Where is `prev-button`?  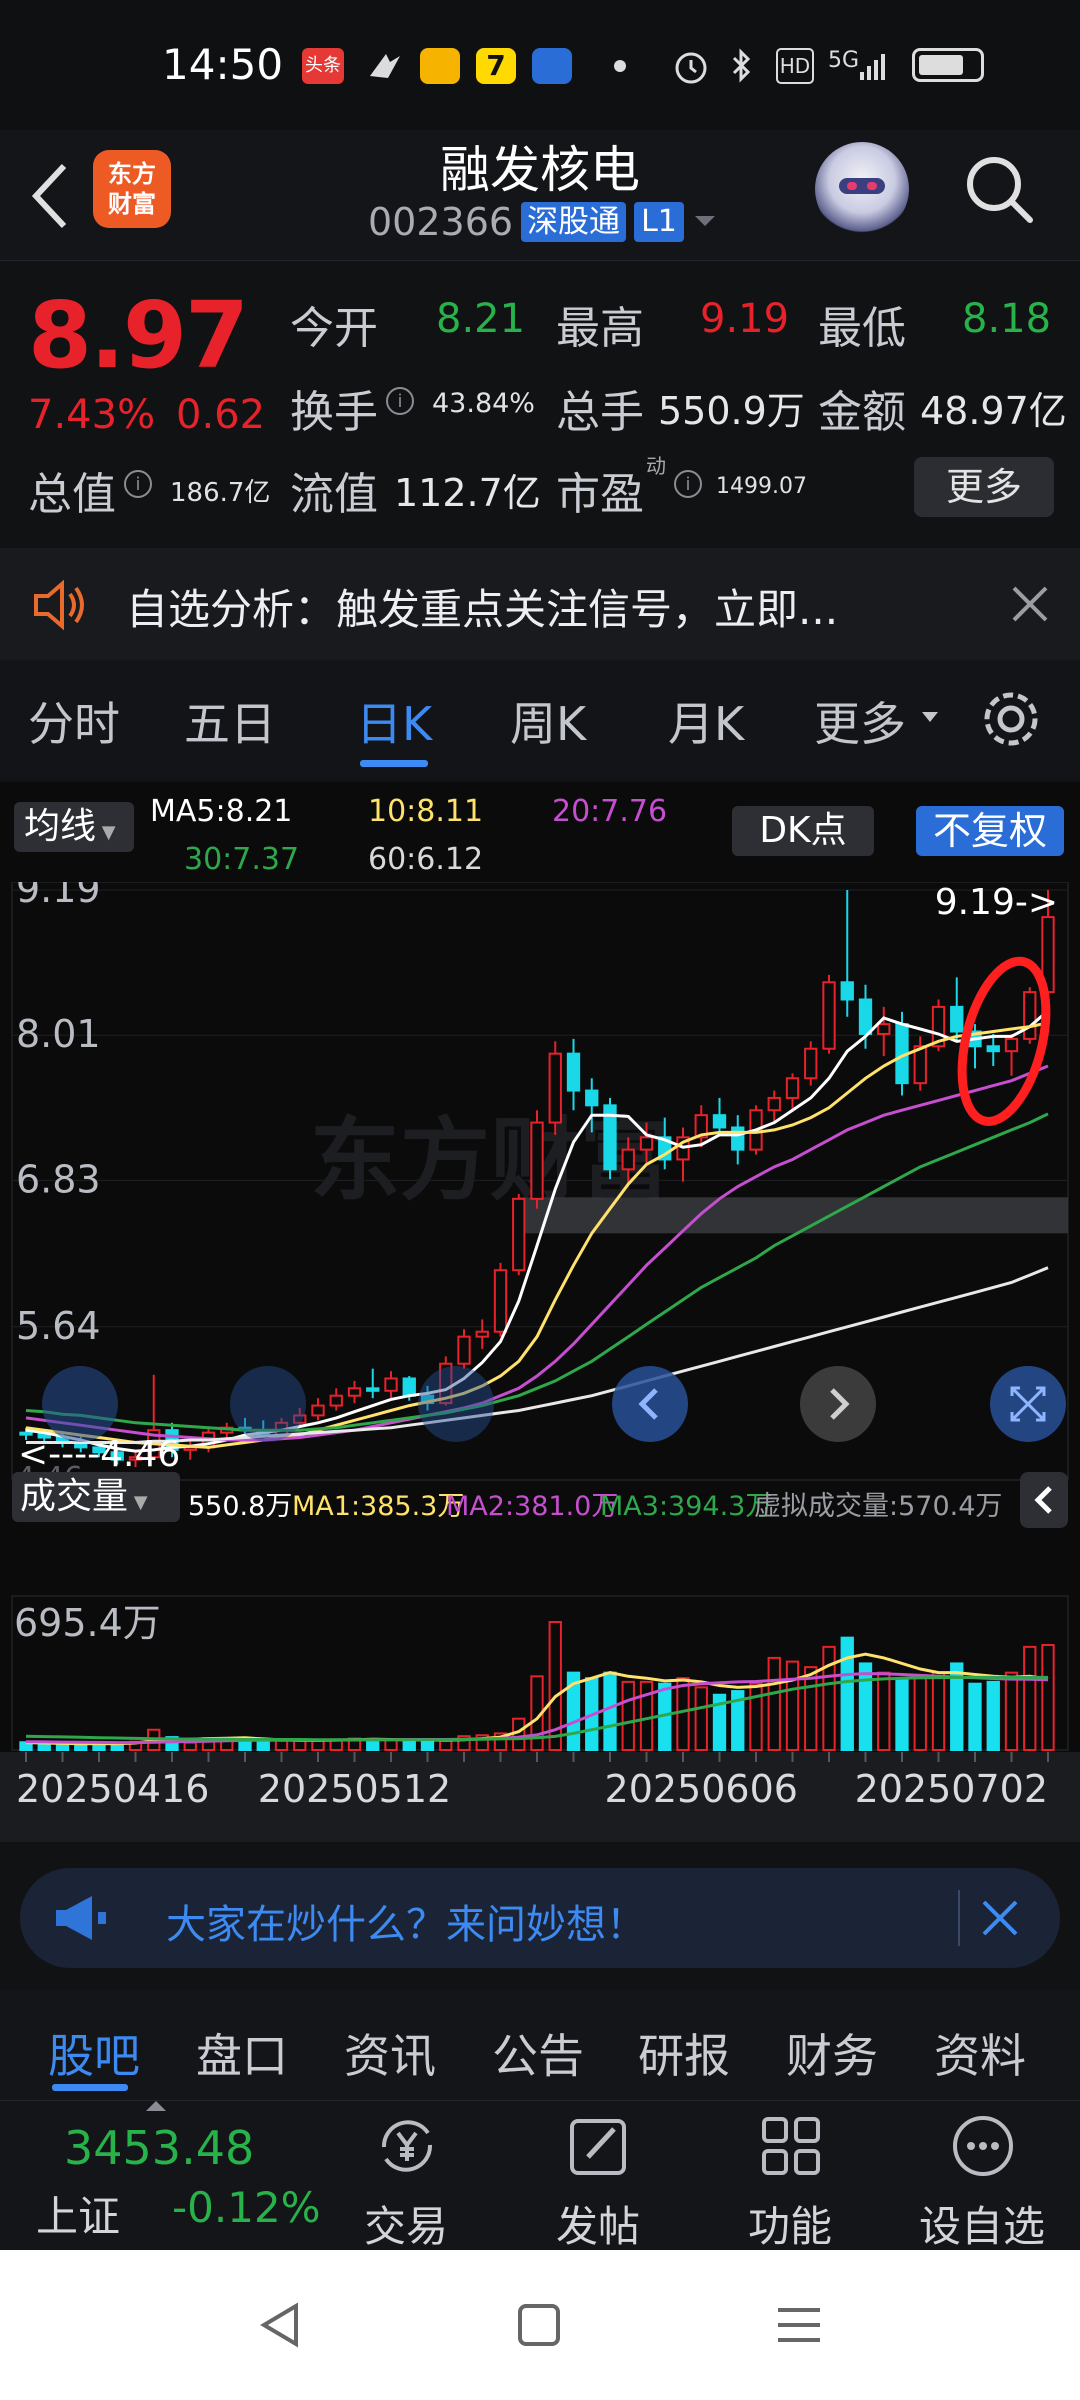 prev-button is located at coordinates (650, 1404).